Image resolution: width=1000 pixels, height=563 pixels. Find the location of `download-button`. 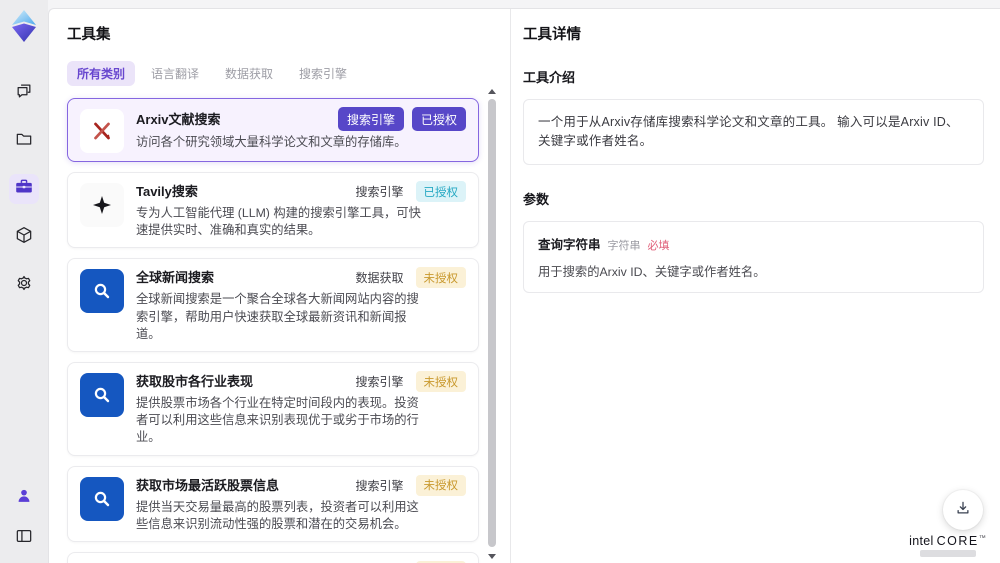

download-button is located at coordinates (963, 510).